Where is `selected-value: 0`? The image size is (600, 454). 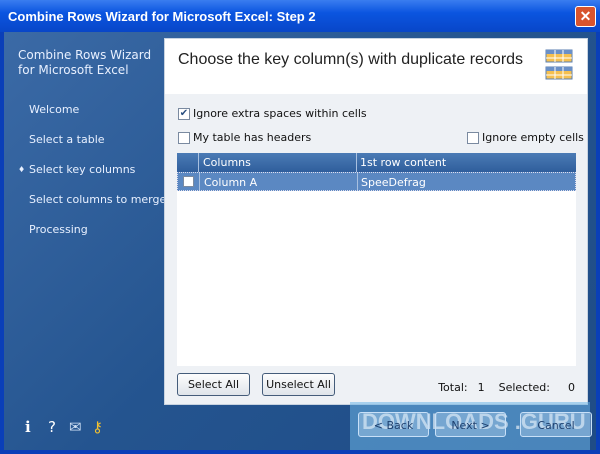 selected-value: 0 is located at coordinates (571, 387).